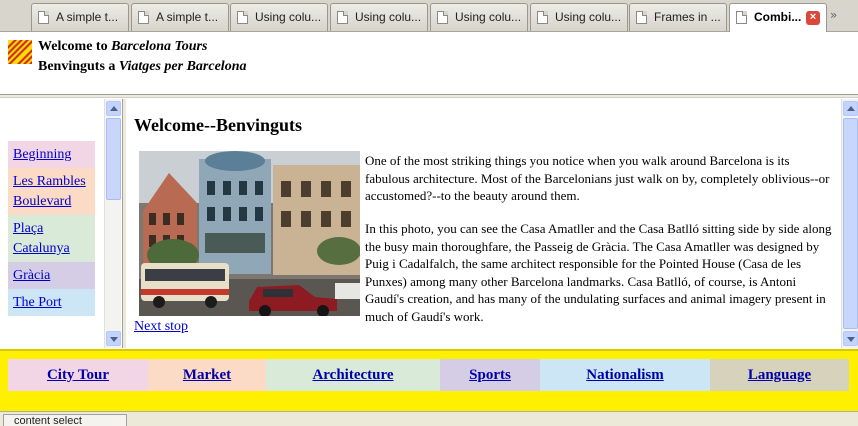 This screenshot has width=858, height=426. Describe the element at coordinates (161, 327) in the screenshot. I see `next-stop-link: Next stop` at that location.